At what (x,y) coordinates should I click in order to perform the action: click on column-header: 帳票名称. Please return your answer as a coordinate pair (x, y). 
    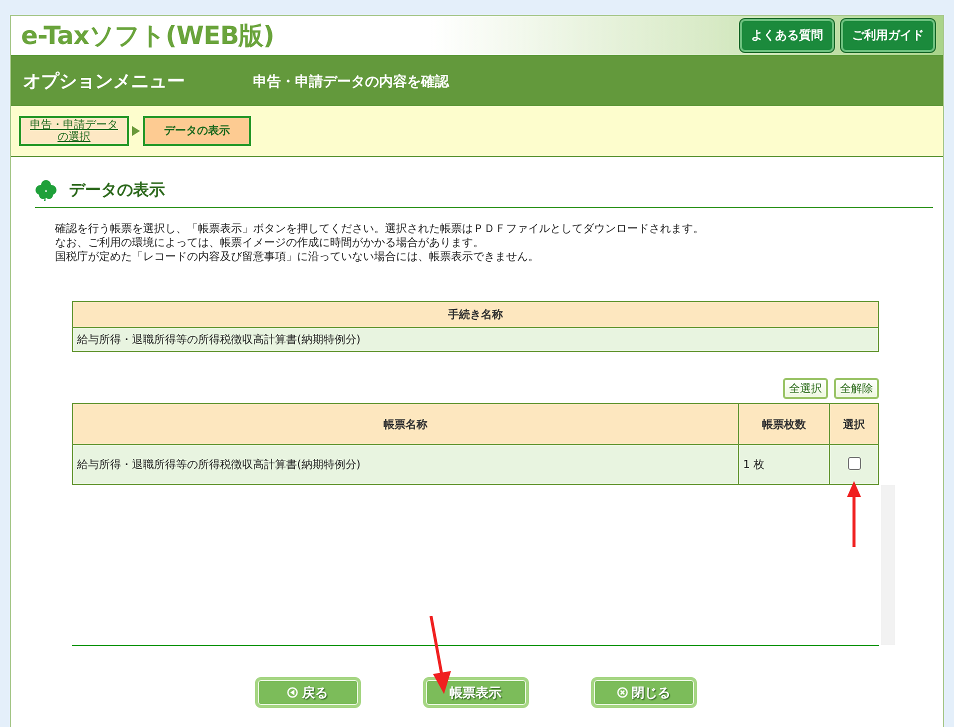
    Looking at the image, I should click on (405, 424).